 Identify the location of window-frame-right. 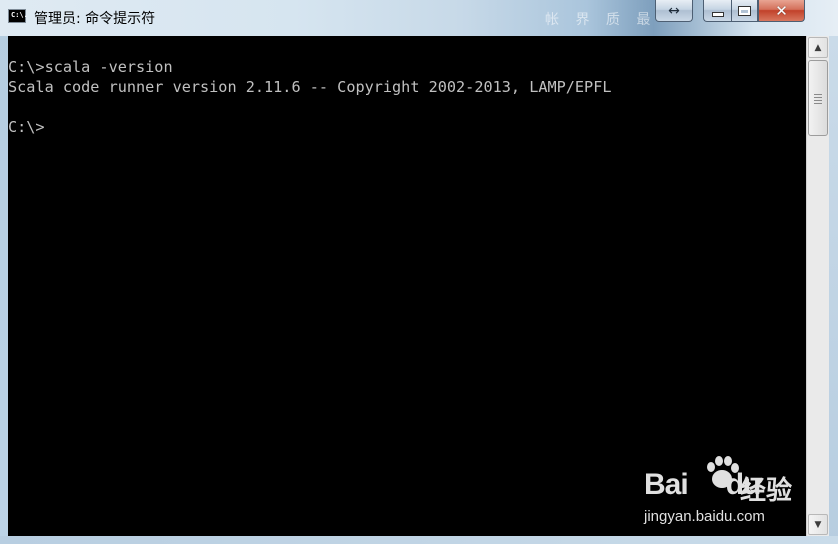
(833, 290).